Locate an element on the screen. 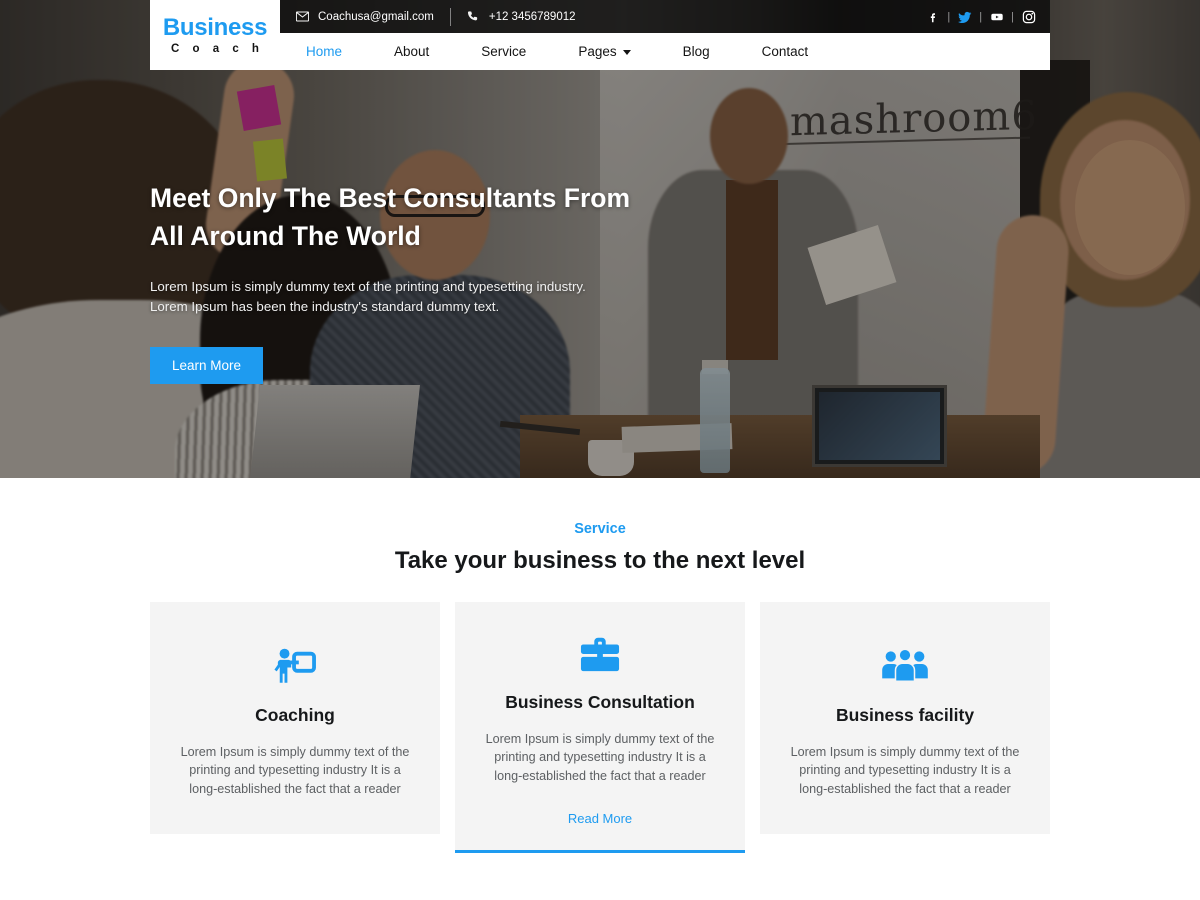  logo: Business C o a c h is located at coordinates (215, 35).